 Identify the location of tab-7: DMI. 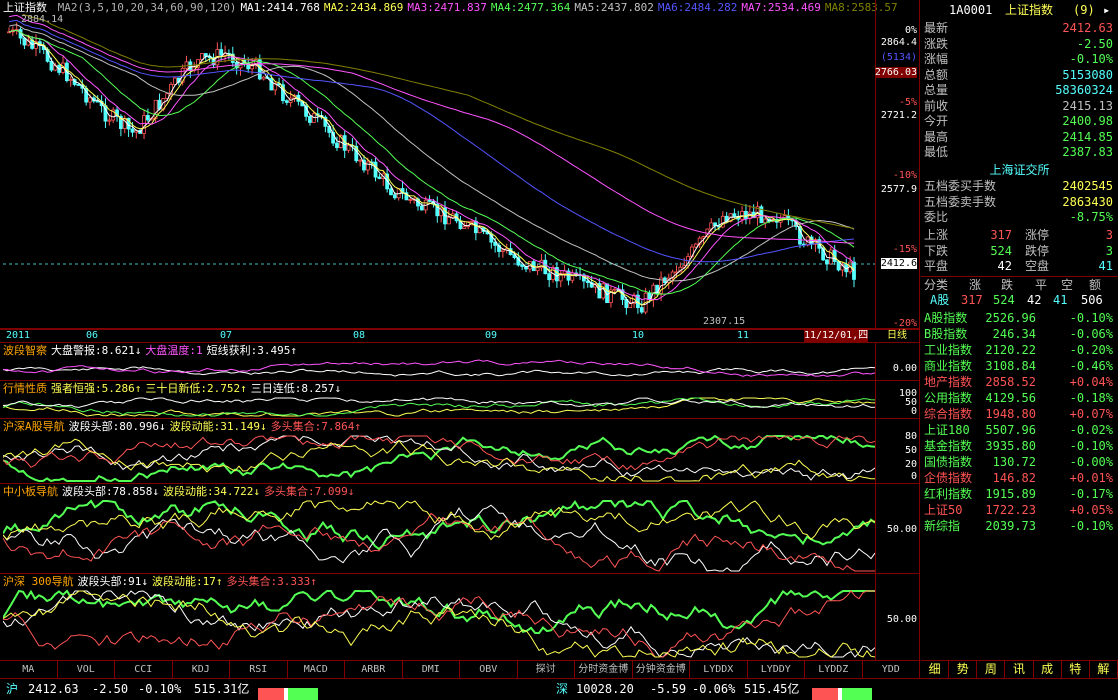
(431, 669).